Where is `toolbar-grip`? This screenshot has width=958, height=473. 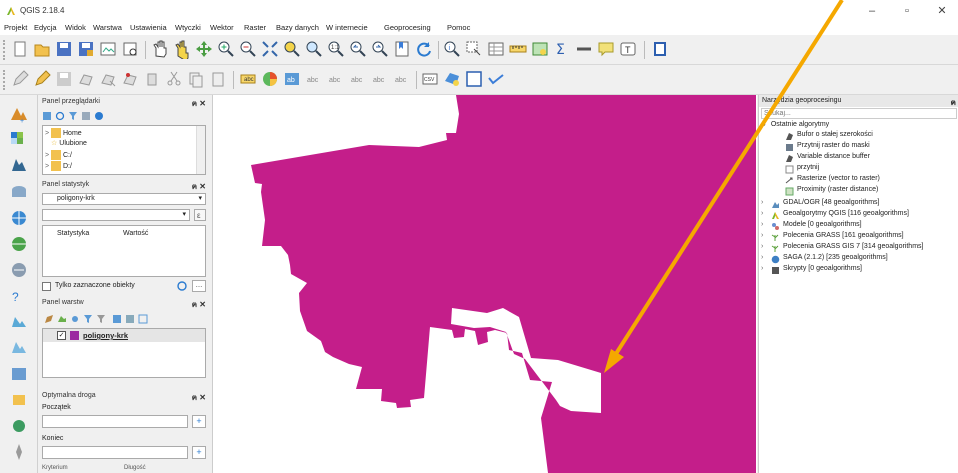 toolbar-grip is located at coordinates (5, 80).